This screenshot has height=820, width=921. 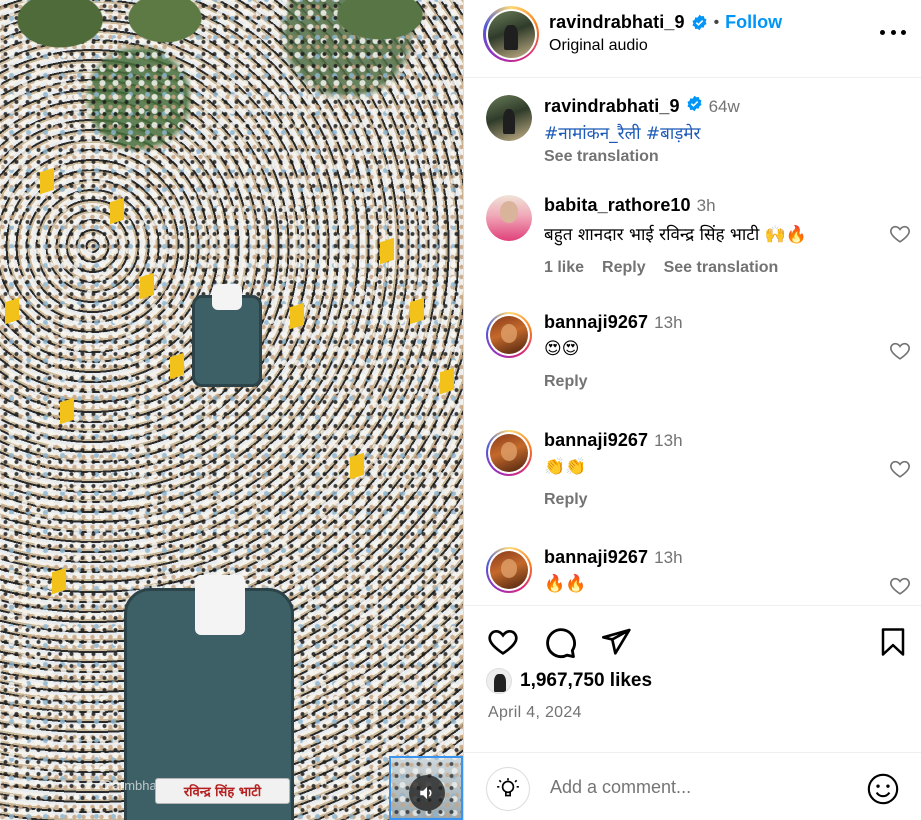 What do you see at coordinates (509, 118) in the screenshot?
I see `caption-avatar` at bounding box center [509, 118].